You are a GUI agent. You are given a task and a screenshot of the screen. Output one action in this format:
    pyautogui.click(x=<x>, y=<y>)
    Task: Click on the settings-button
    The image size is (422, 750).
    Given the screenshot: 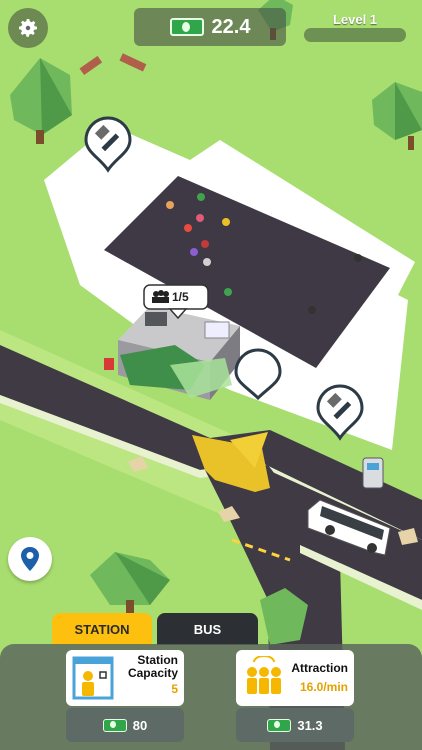 What is the action you would take?
    pyautogui.click(x=28, y=28)
    